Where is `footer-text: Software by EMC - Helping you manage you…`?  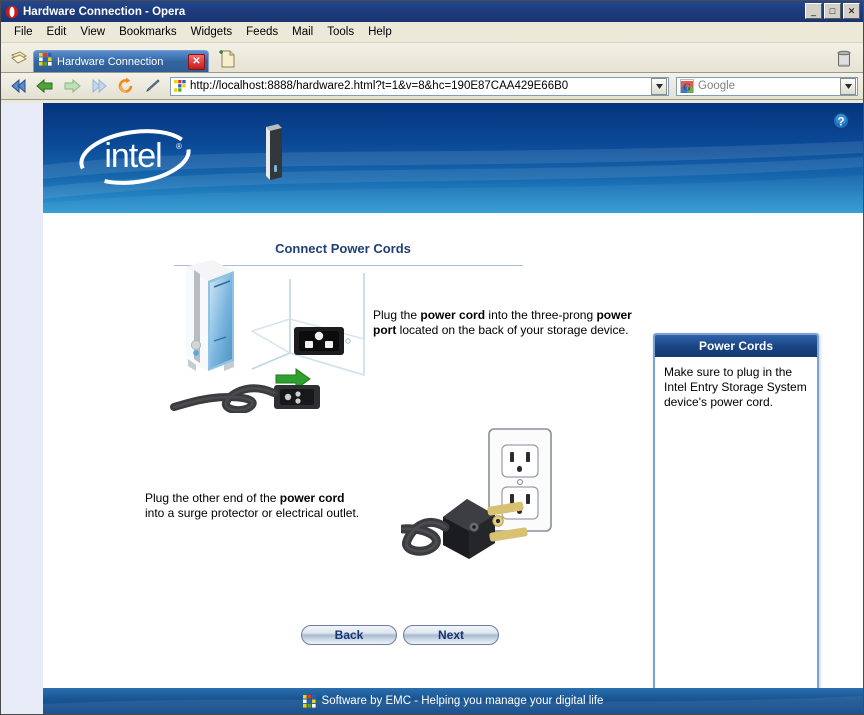 footer-text: Software by EMC - Helping you manage you… is located at coordinates (462, 701).